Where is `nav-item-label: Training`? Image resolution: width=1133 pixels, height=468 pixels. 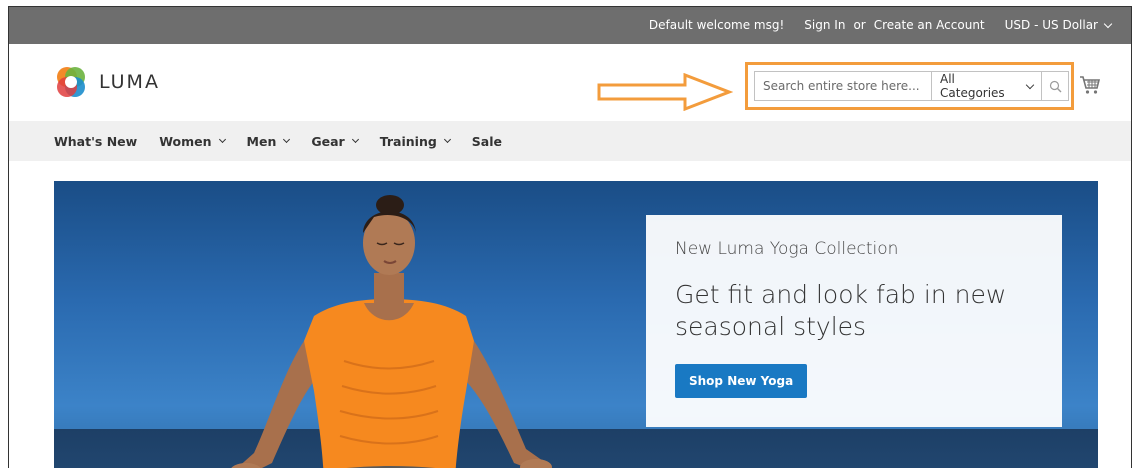 nav-item-label: Training is located at coordinates (408, 141).